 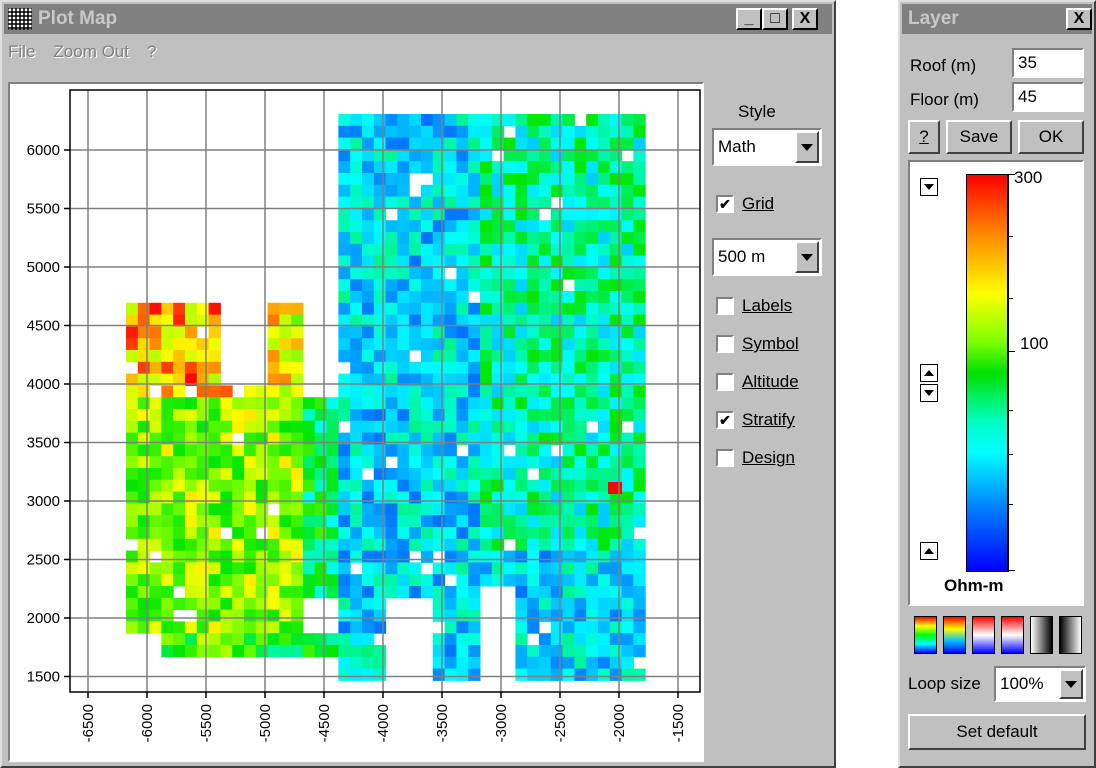 I want to click on option-symbol-checkbox: Symbol, so click(x=757, y=344).